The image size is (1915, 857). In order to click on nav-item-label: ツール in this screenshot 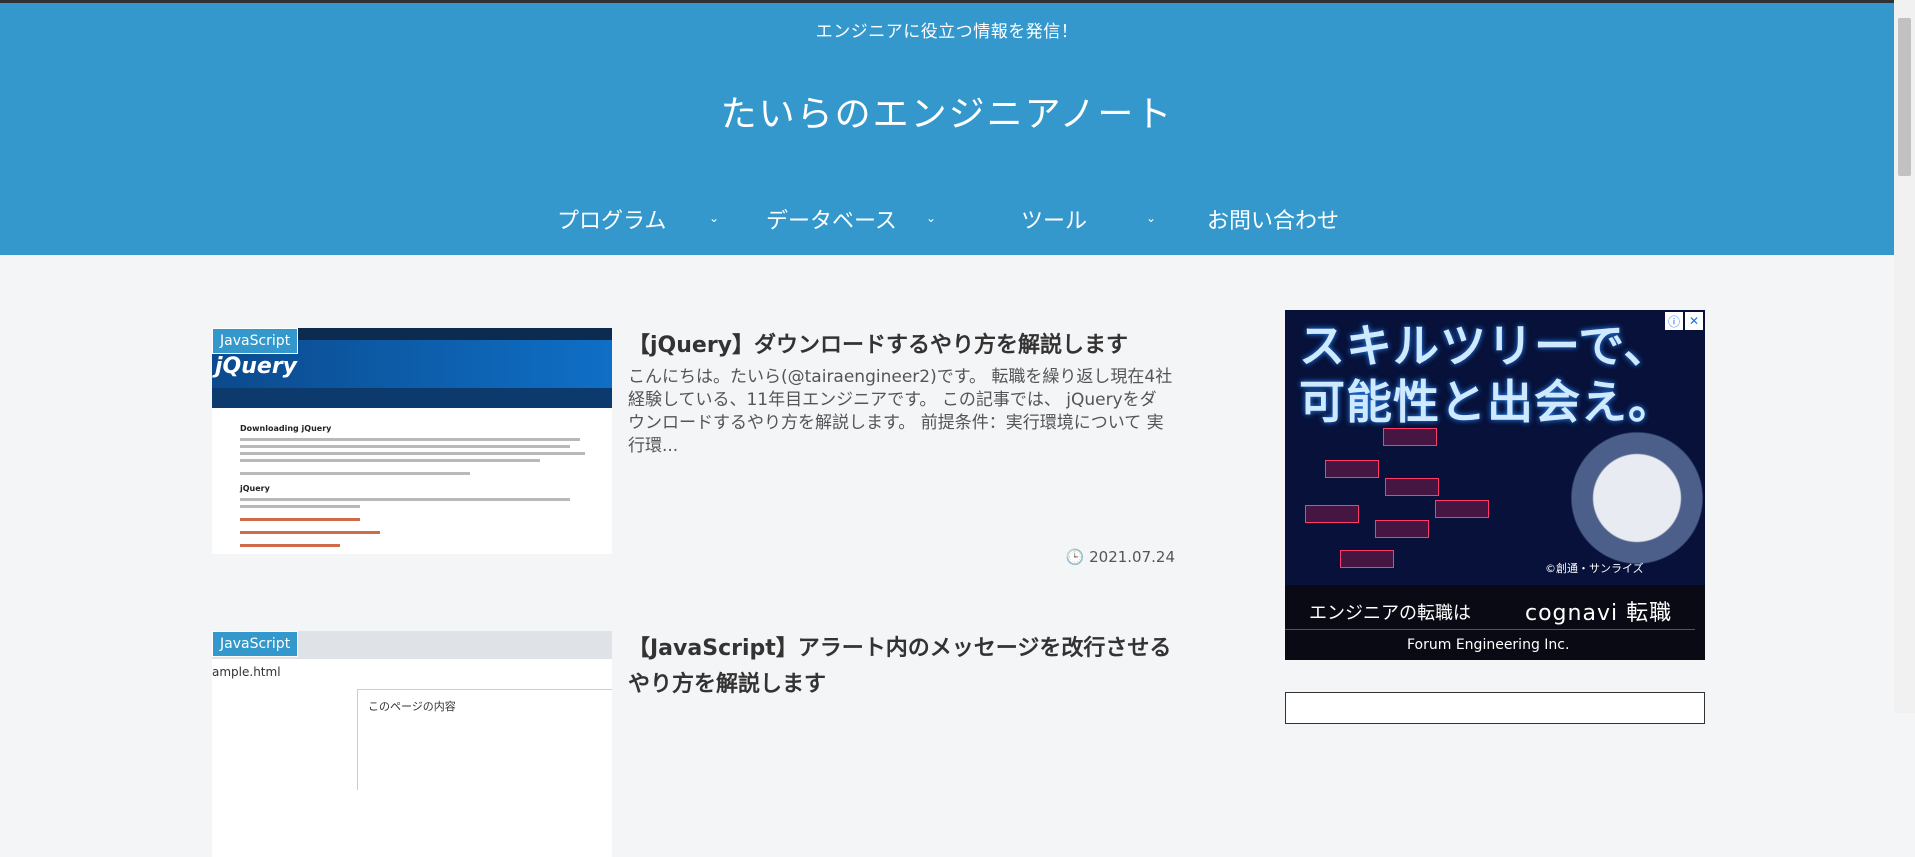, I will do `click(1054, 221)`.